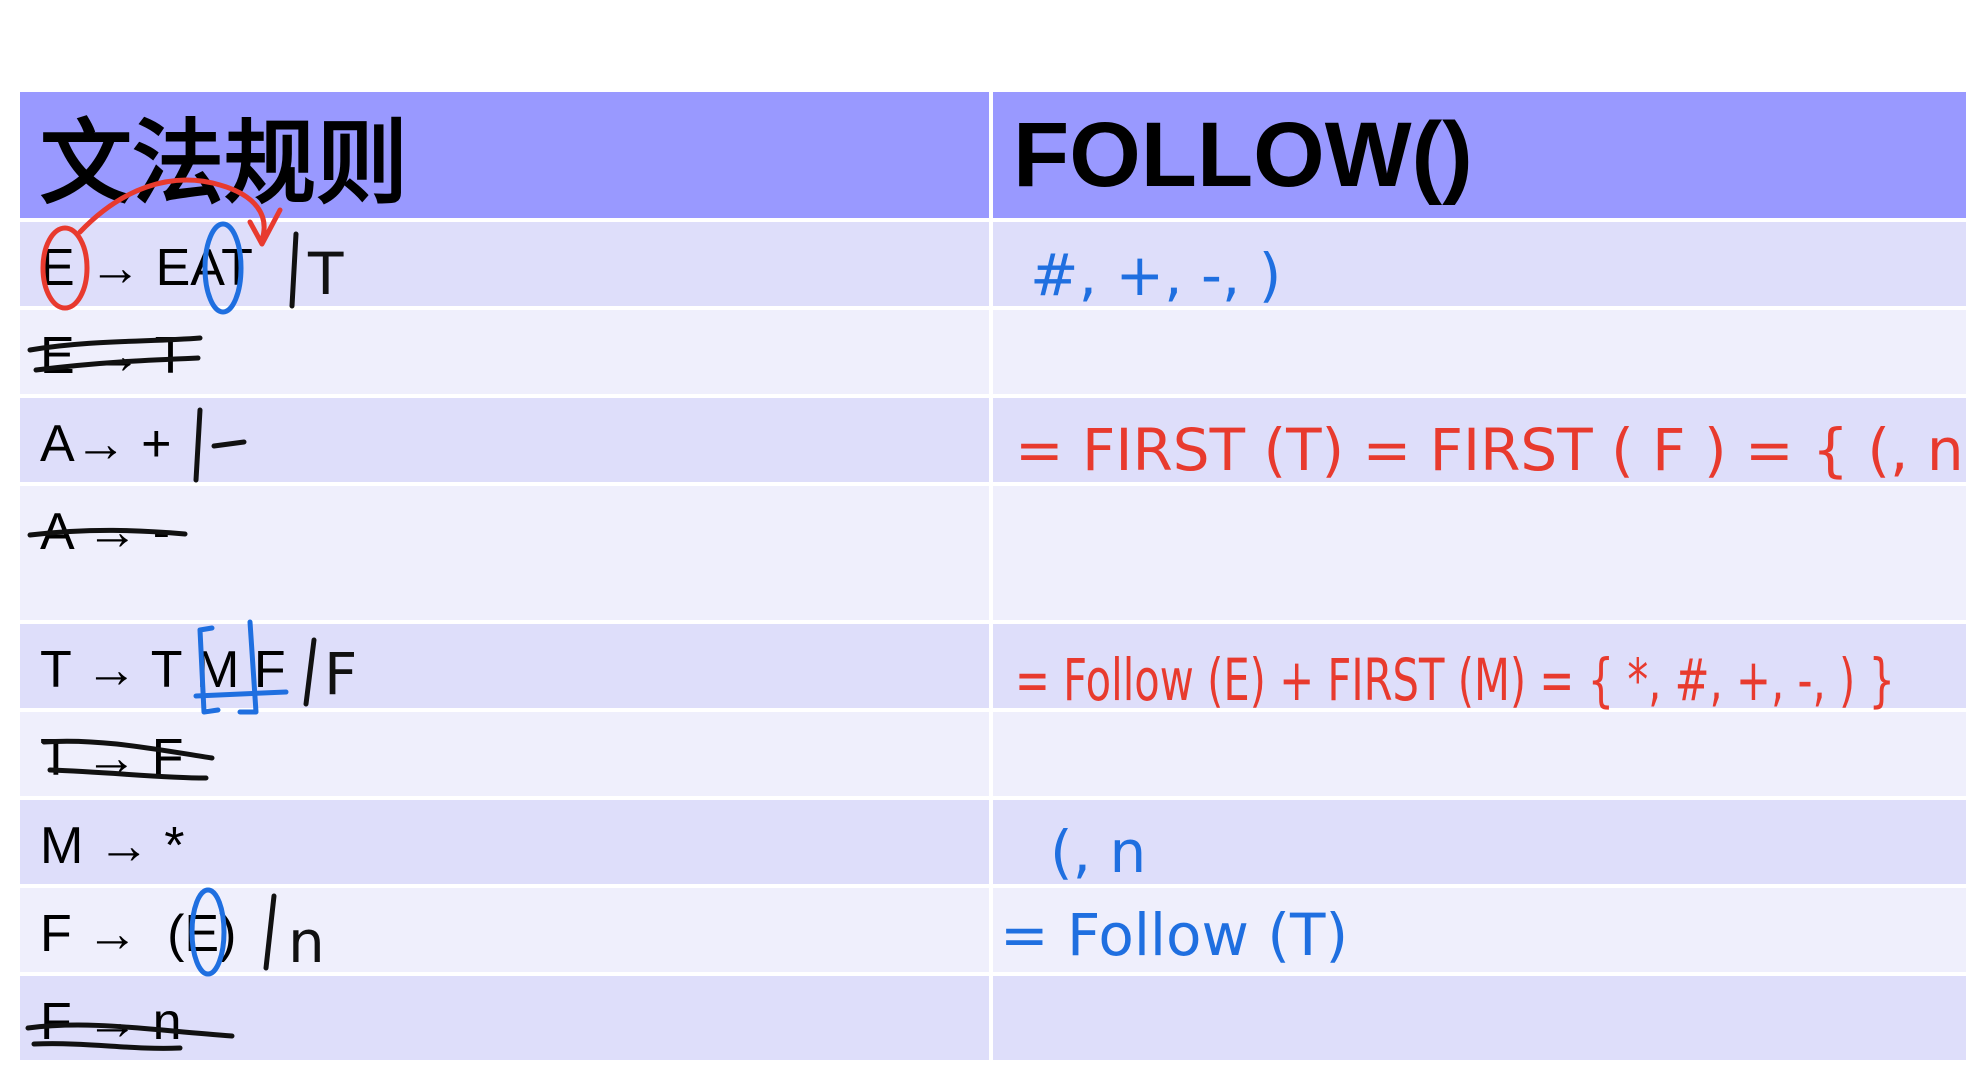 This screenshot has height=1088, width=1978. I want to click on table-row: A→ +, so click(993, 442).